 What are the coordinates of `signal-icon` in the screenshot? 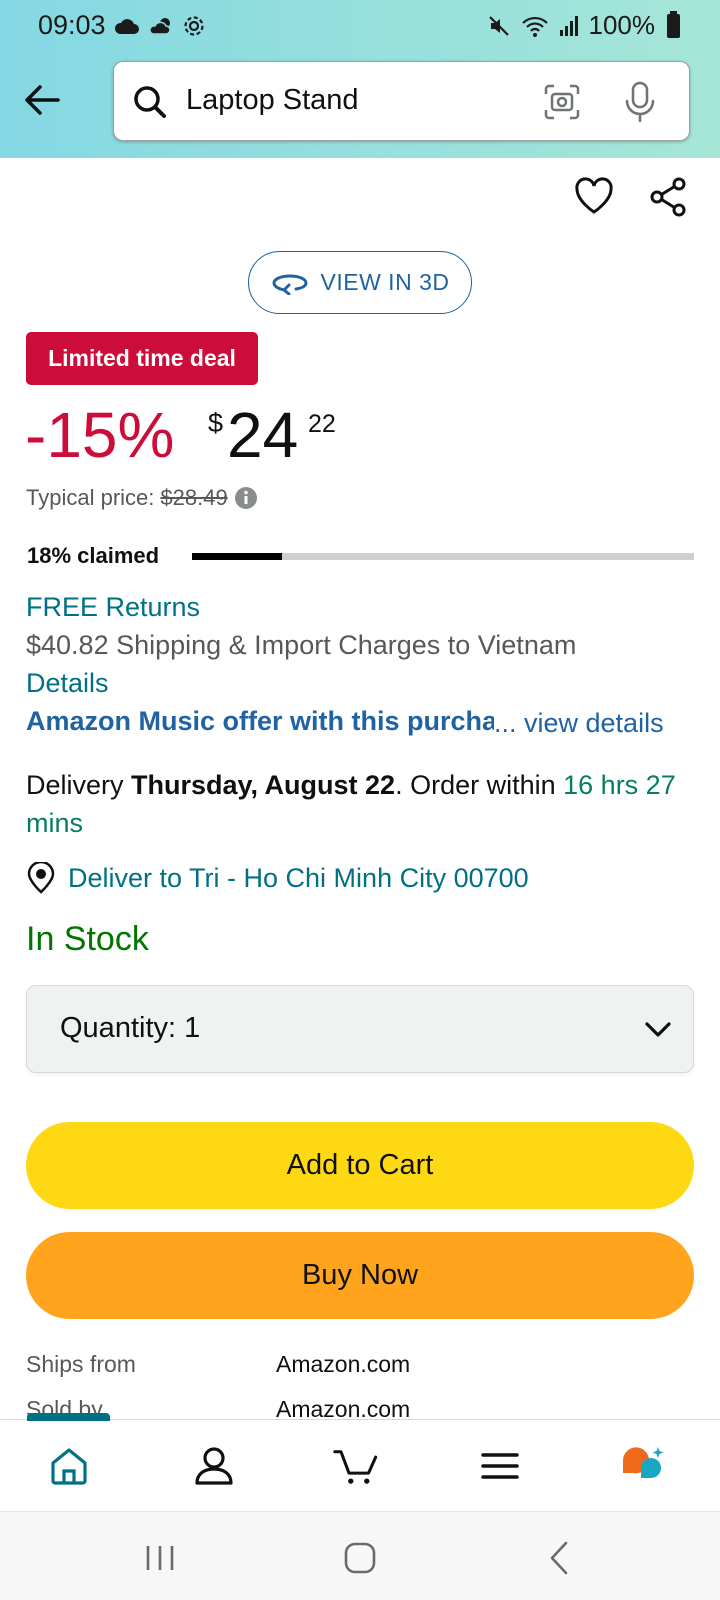 It's located at (568, 25).